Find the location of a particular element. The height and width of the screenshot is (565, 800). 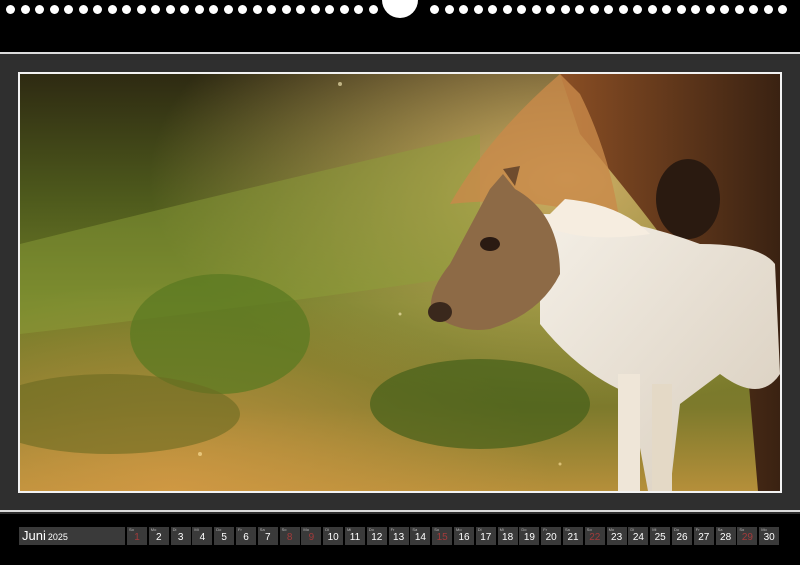

day-number: 8 is located at coordinates (289, 537).